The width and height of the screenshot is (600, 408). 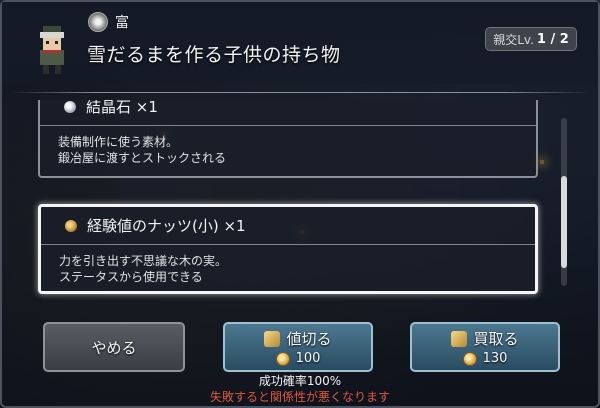 I want to click on trait-label: 富, so click(x=122, y=23).